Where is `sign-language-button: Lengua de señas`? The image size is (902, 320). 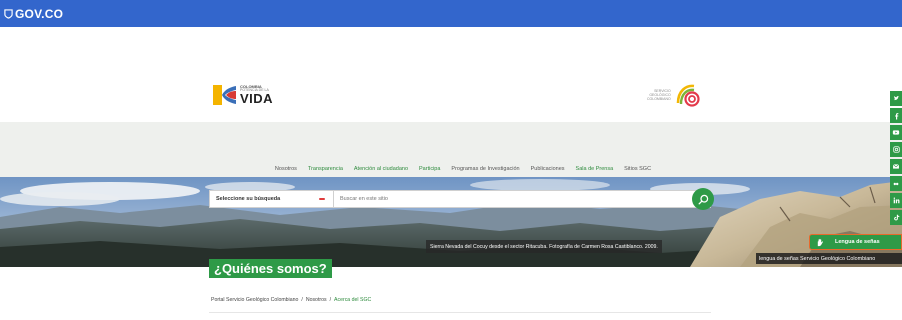
sign-language-button: Lengua de señas is located at coordinates (855, 242).